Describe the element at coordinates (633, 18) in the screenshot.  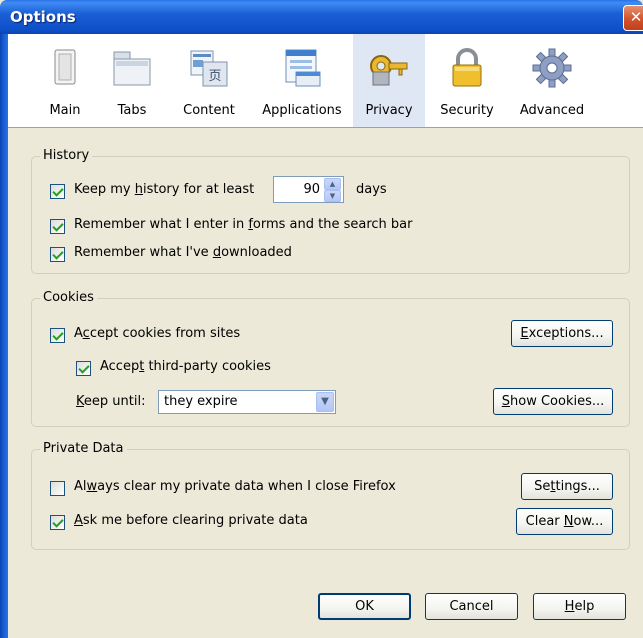
I see `close-button: ✕` at that location.